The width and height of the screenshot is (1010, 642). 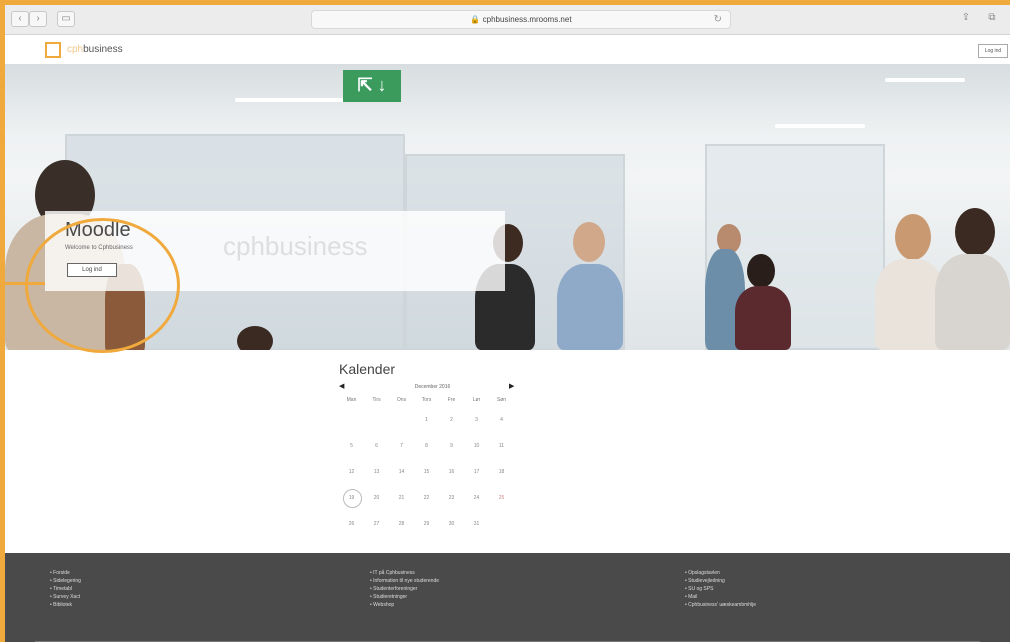 I want to click on address-bar: 🔒 cphbusiness.mrooms.net ↻, so click(x=521, y=19).